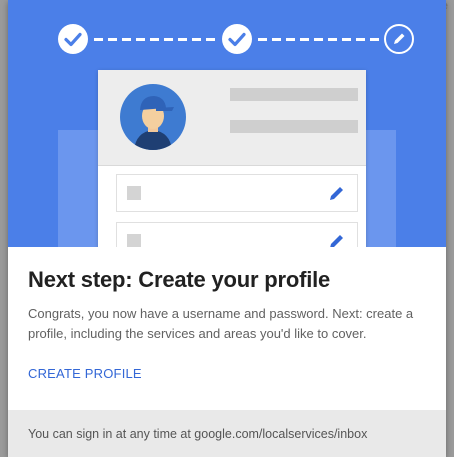 This screenshot has height=457, width=454. I want to click on step-2-complete-icon, so click(237, 39).